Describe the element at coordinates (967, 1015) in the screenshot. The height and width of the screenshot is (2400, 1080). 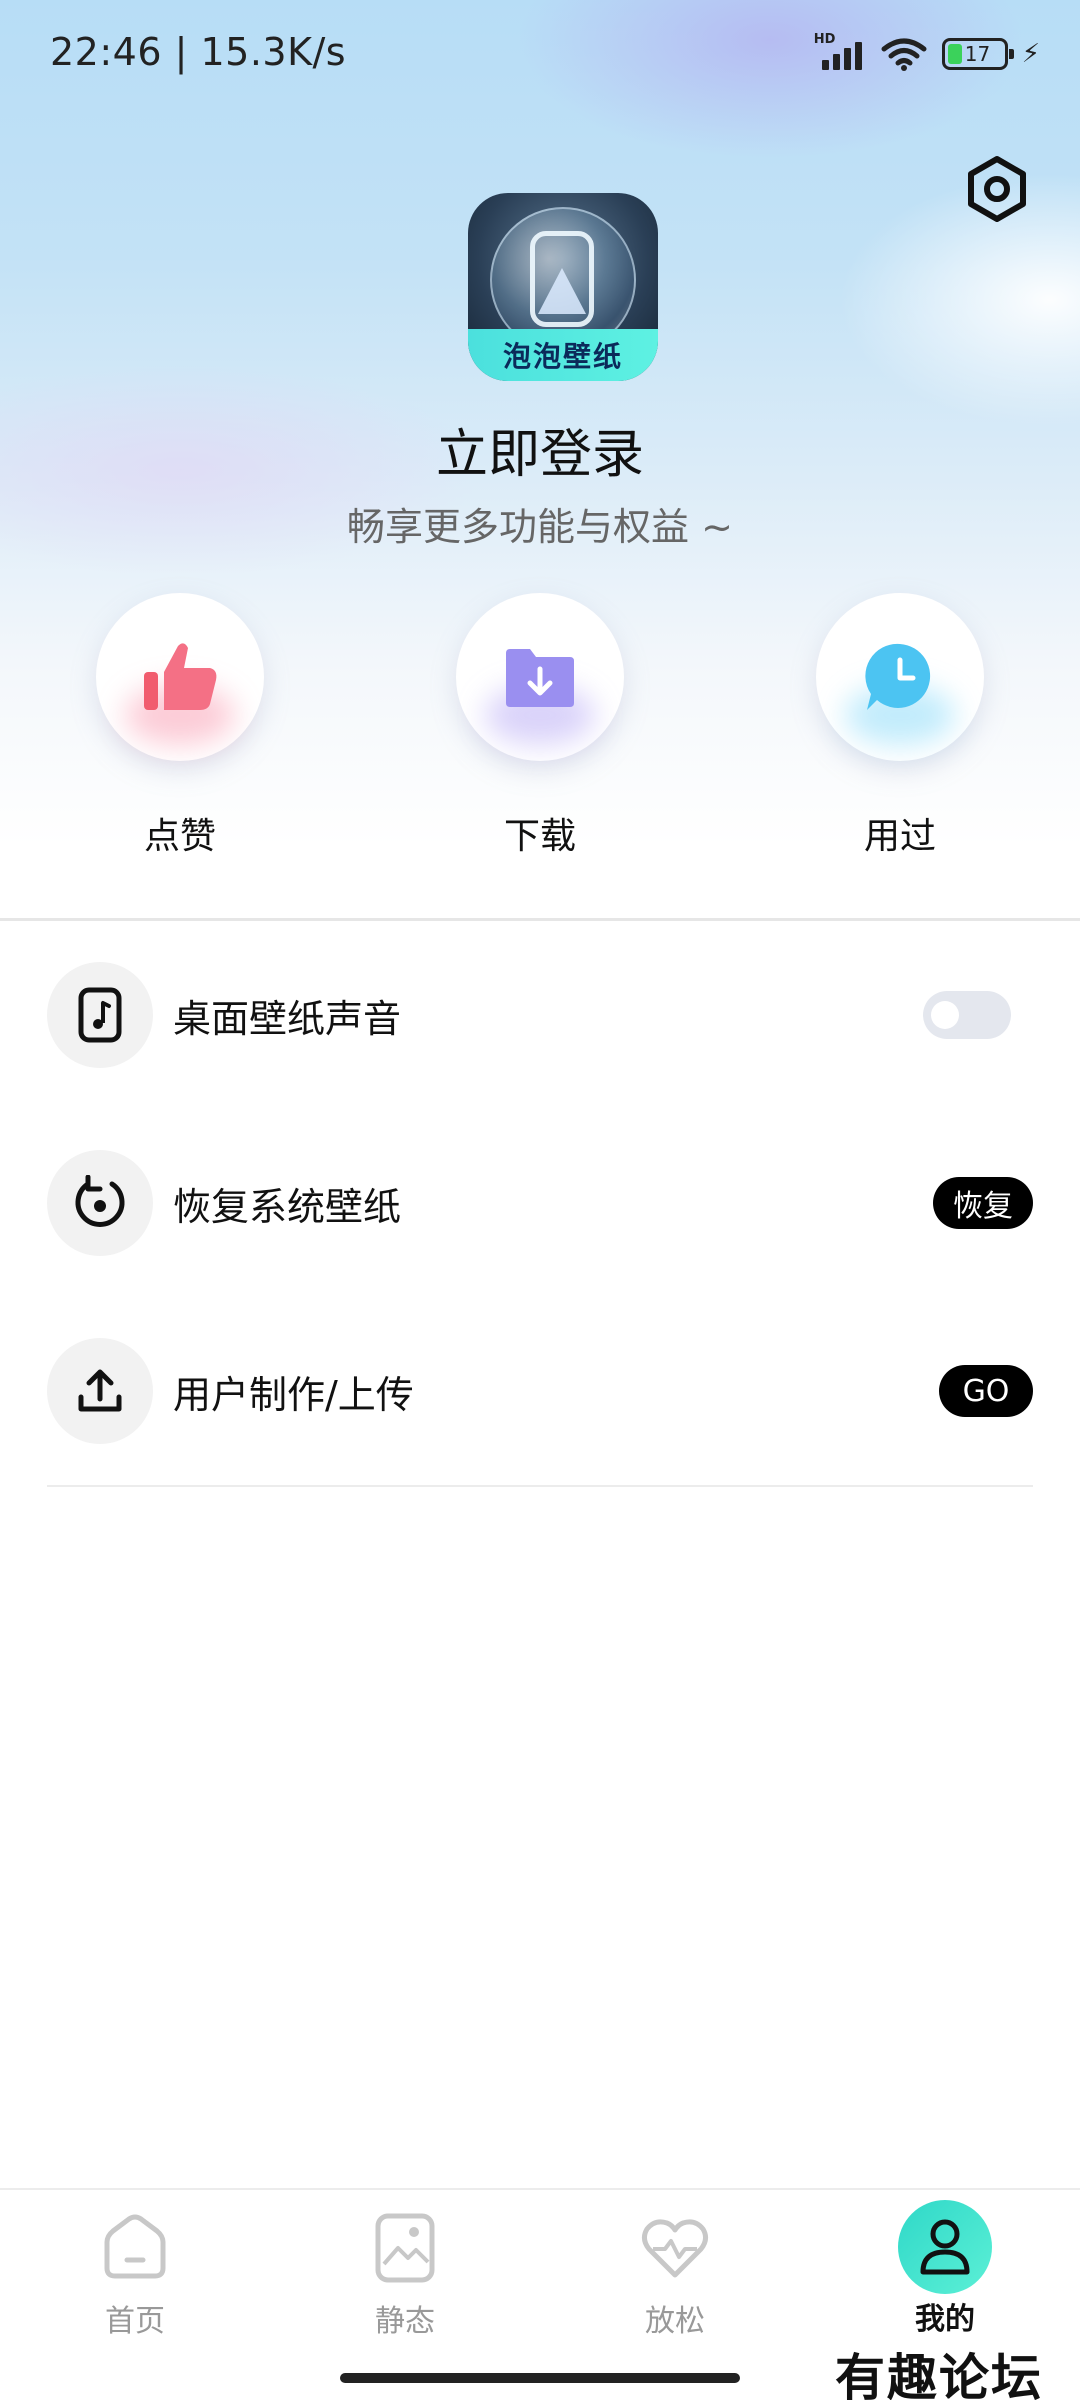
I see `wallpaper-sound-toggle` at that location.